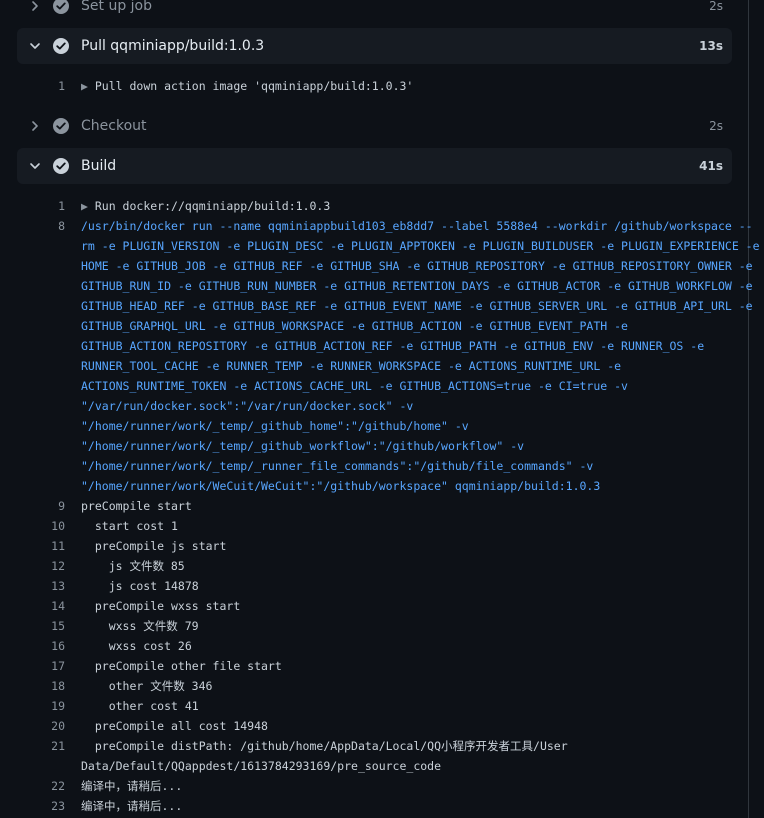 The height and width of the screenshot is (818, 764). What do you see at coordinates (140, 586) in the screenshot?
I see `log-text: js cost 14878` at bounding box center [140, 586].